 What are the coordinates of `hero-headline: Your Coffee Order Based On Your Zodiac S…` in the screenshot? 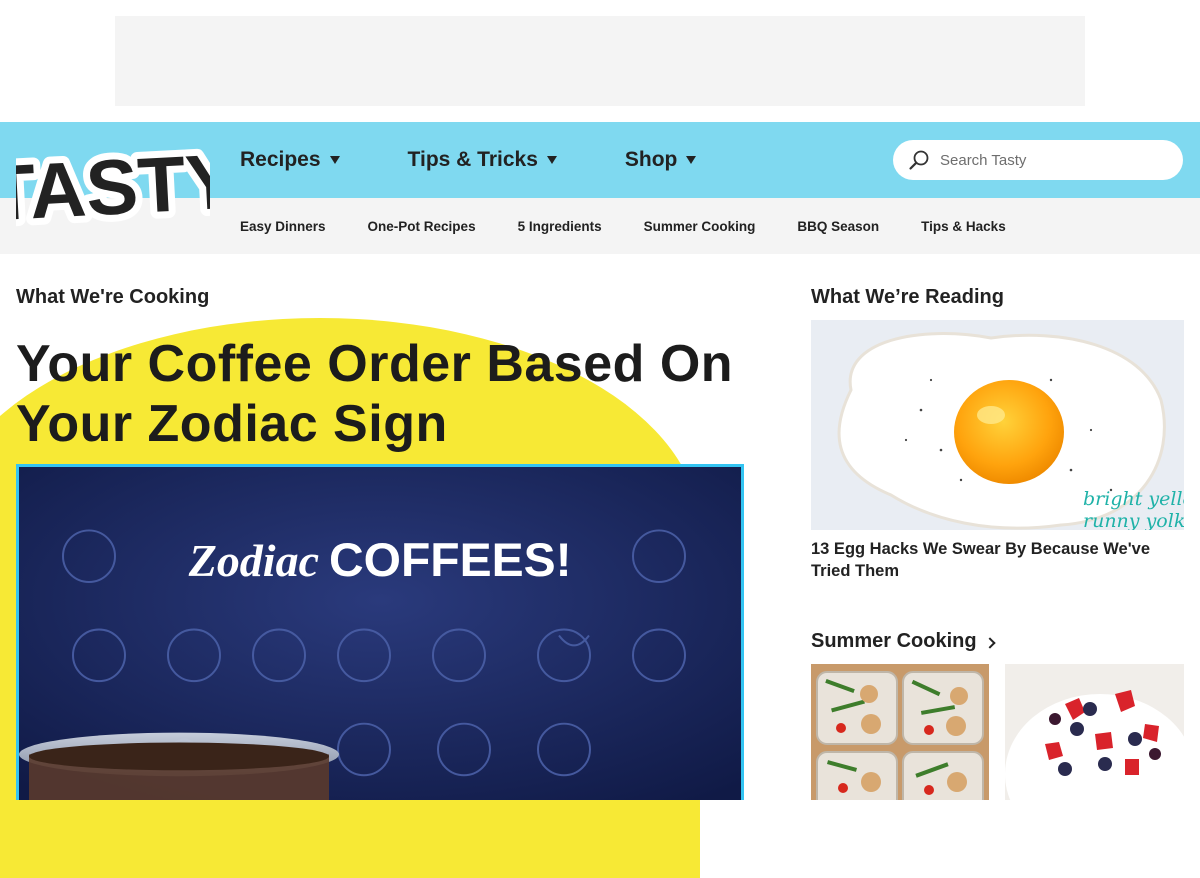 It's located at (396, 394).